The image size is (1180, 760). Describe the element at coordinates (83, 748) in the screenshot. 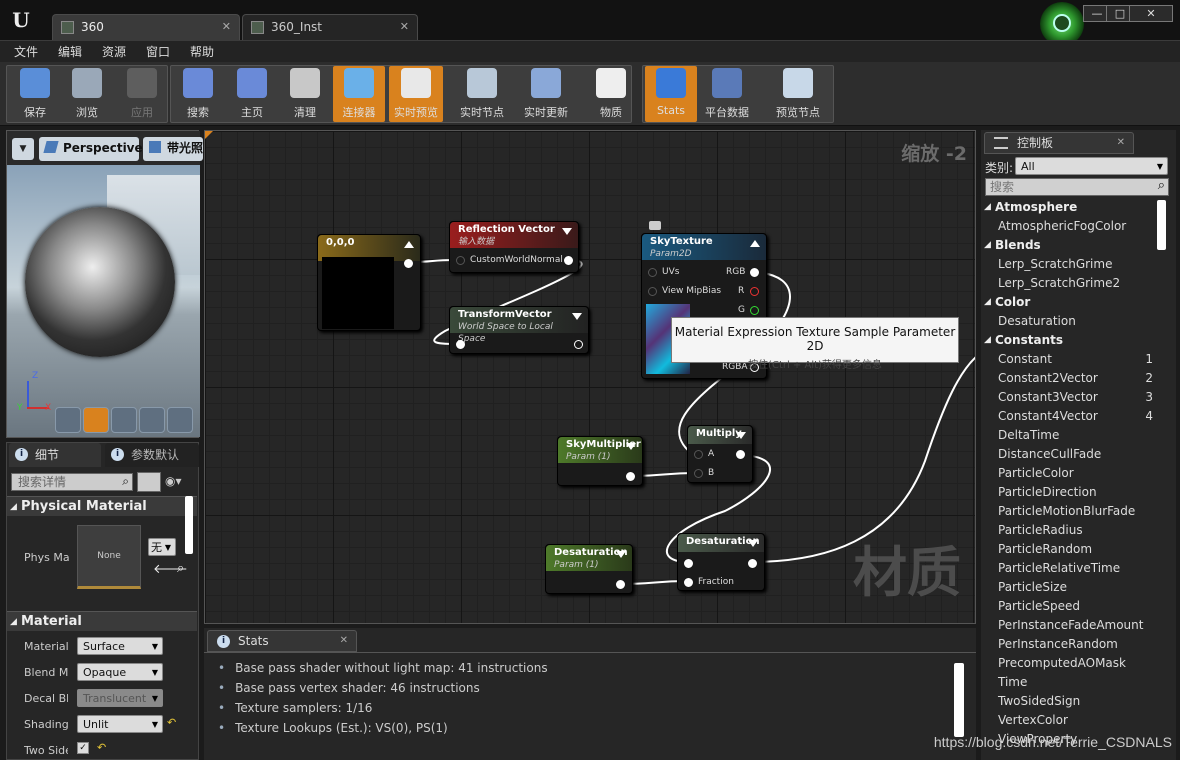

I see `two-sided-checkbox: ✓` at that location.